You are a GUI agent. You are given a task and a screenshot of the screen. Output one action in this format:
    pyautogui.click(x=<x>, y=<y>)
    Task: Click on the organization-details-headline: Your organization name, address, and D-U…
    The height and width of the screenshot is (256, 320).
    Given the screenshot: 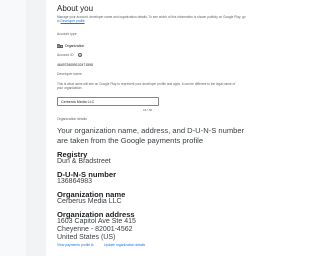 What is the action you would take?
    pyautogui.click(x=151, y=135)
    